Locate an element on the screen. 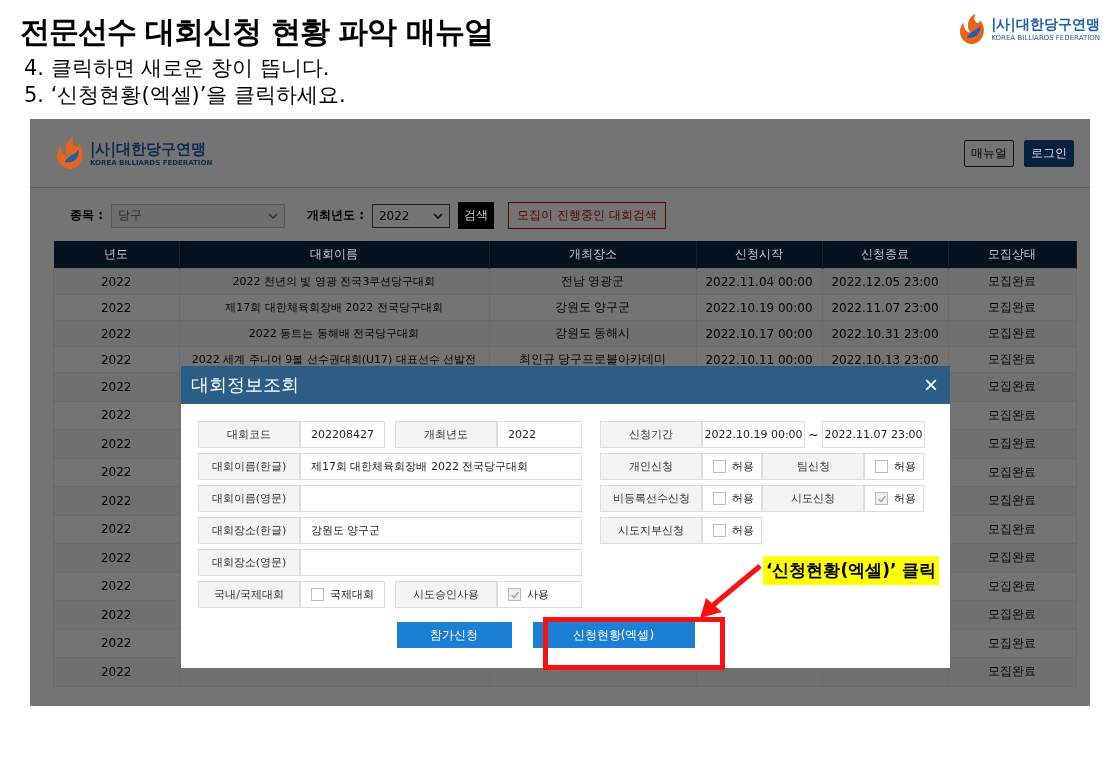 The width and height of the screenshot is (1120, 775). field-label: 대회코드 is located at coordinates (249, 434).